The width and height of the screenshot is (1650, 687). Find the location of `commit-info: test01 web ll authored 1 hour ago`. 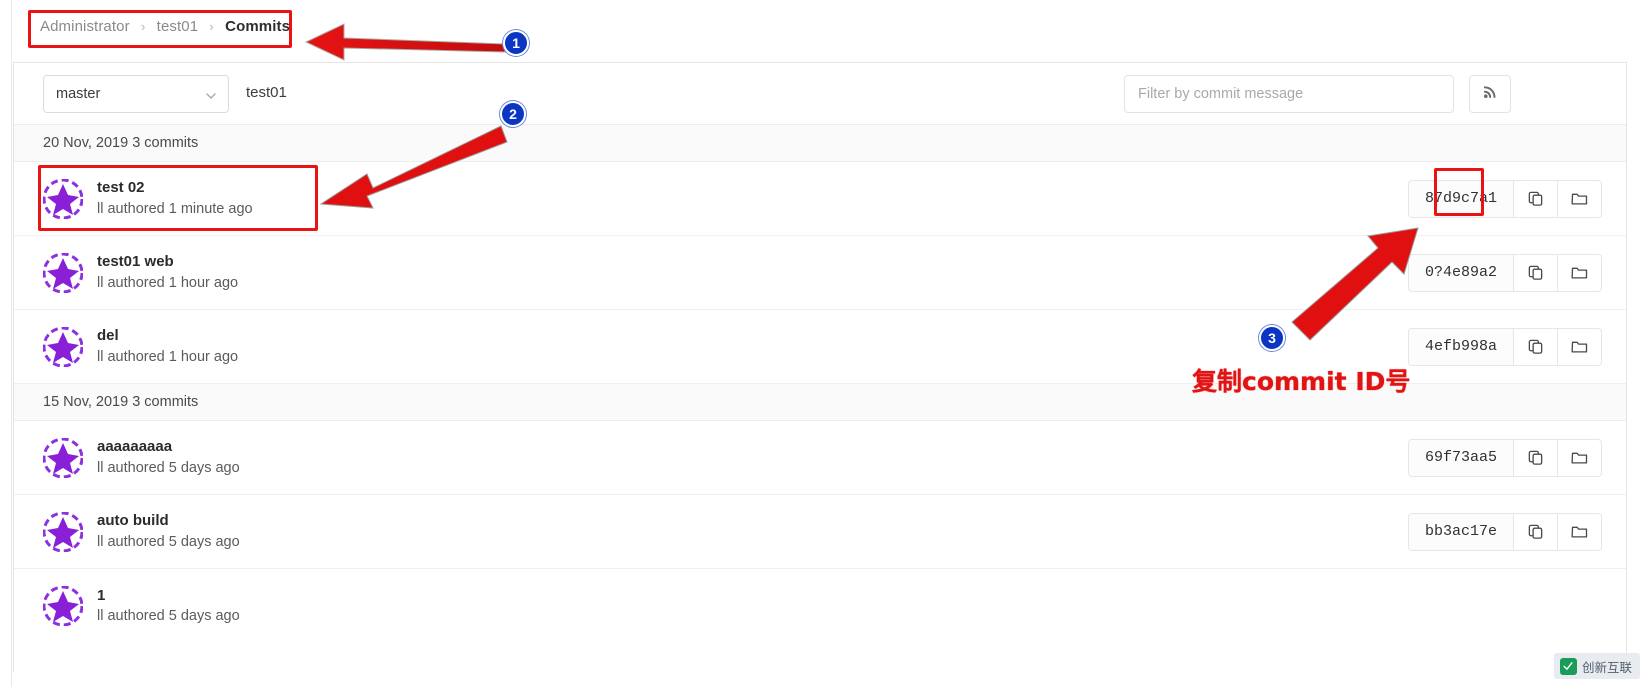

commit-info: test01 web ll authored 1 hour ago is located at coordinates (167, 272).